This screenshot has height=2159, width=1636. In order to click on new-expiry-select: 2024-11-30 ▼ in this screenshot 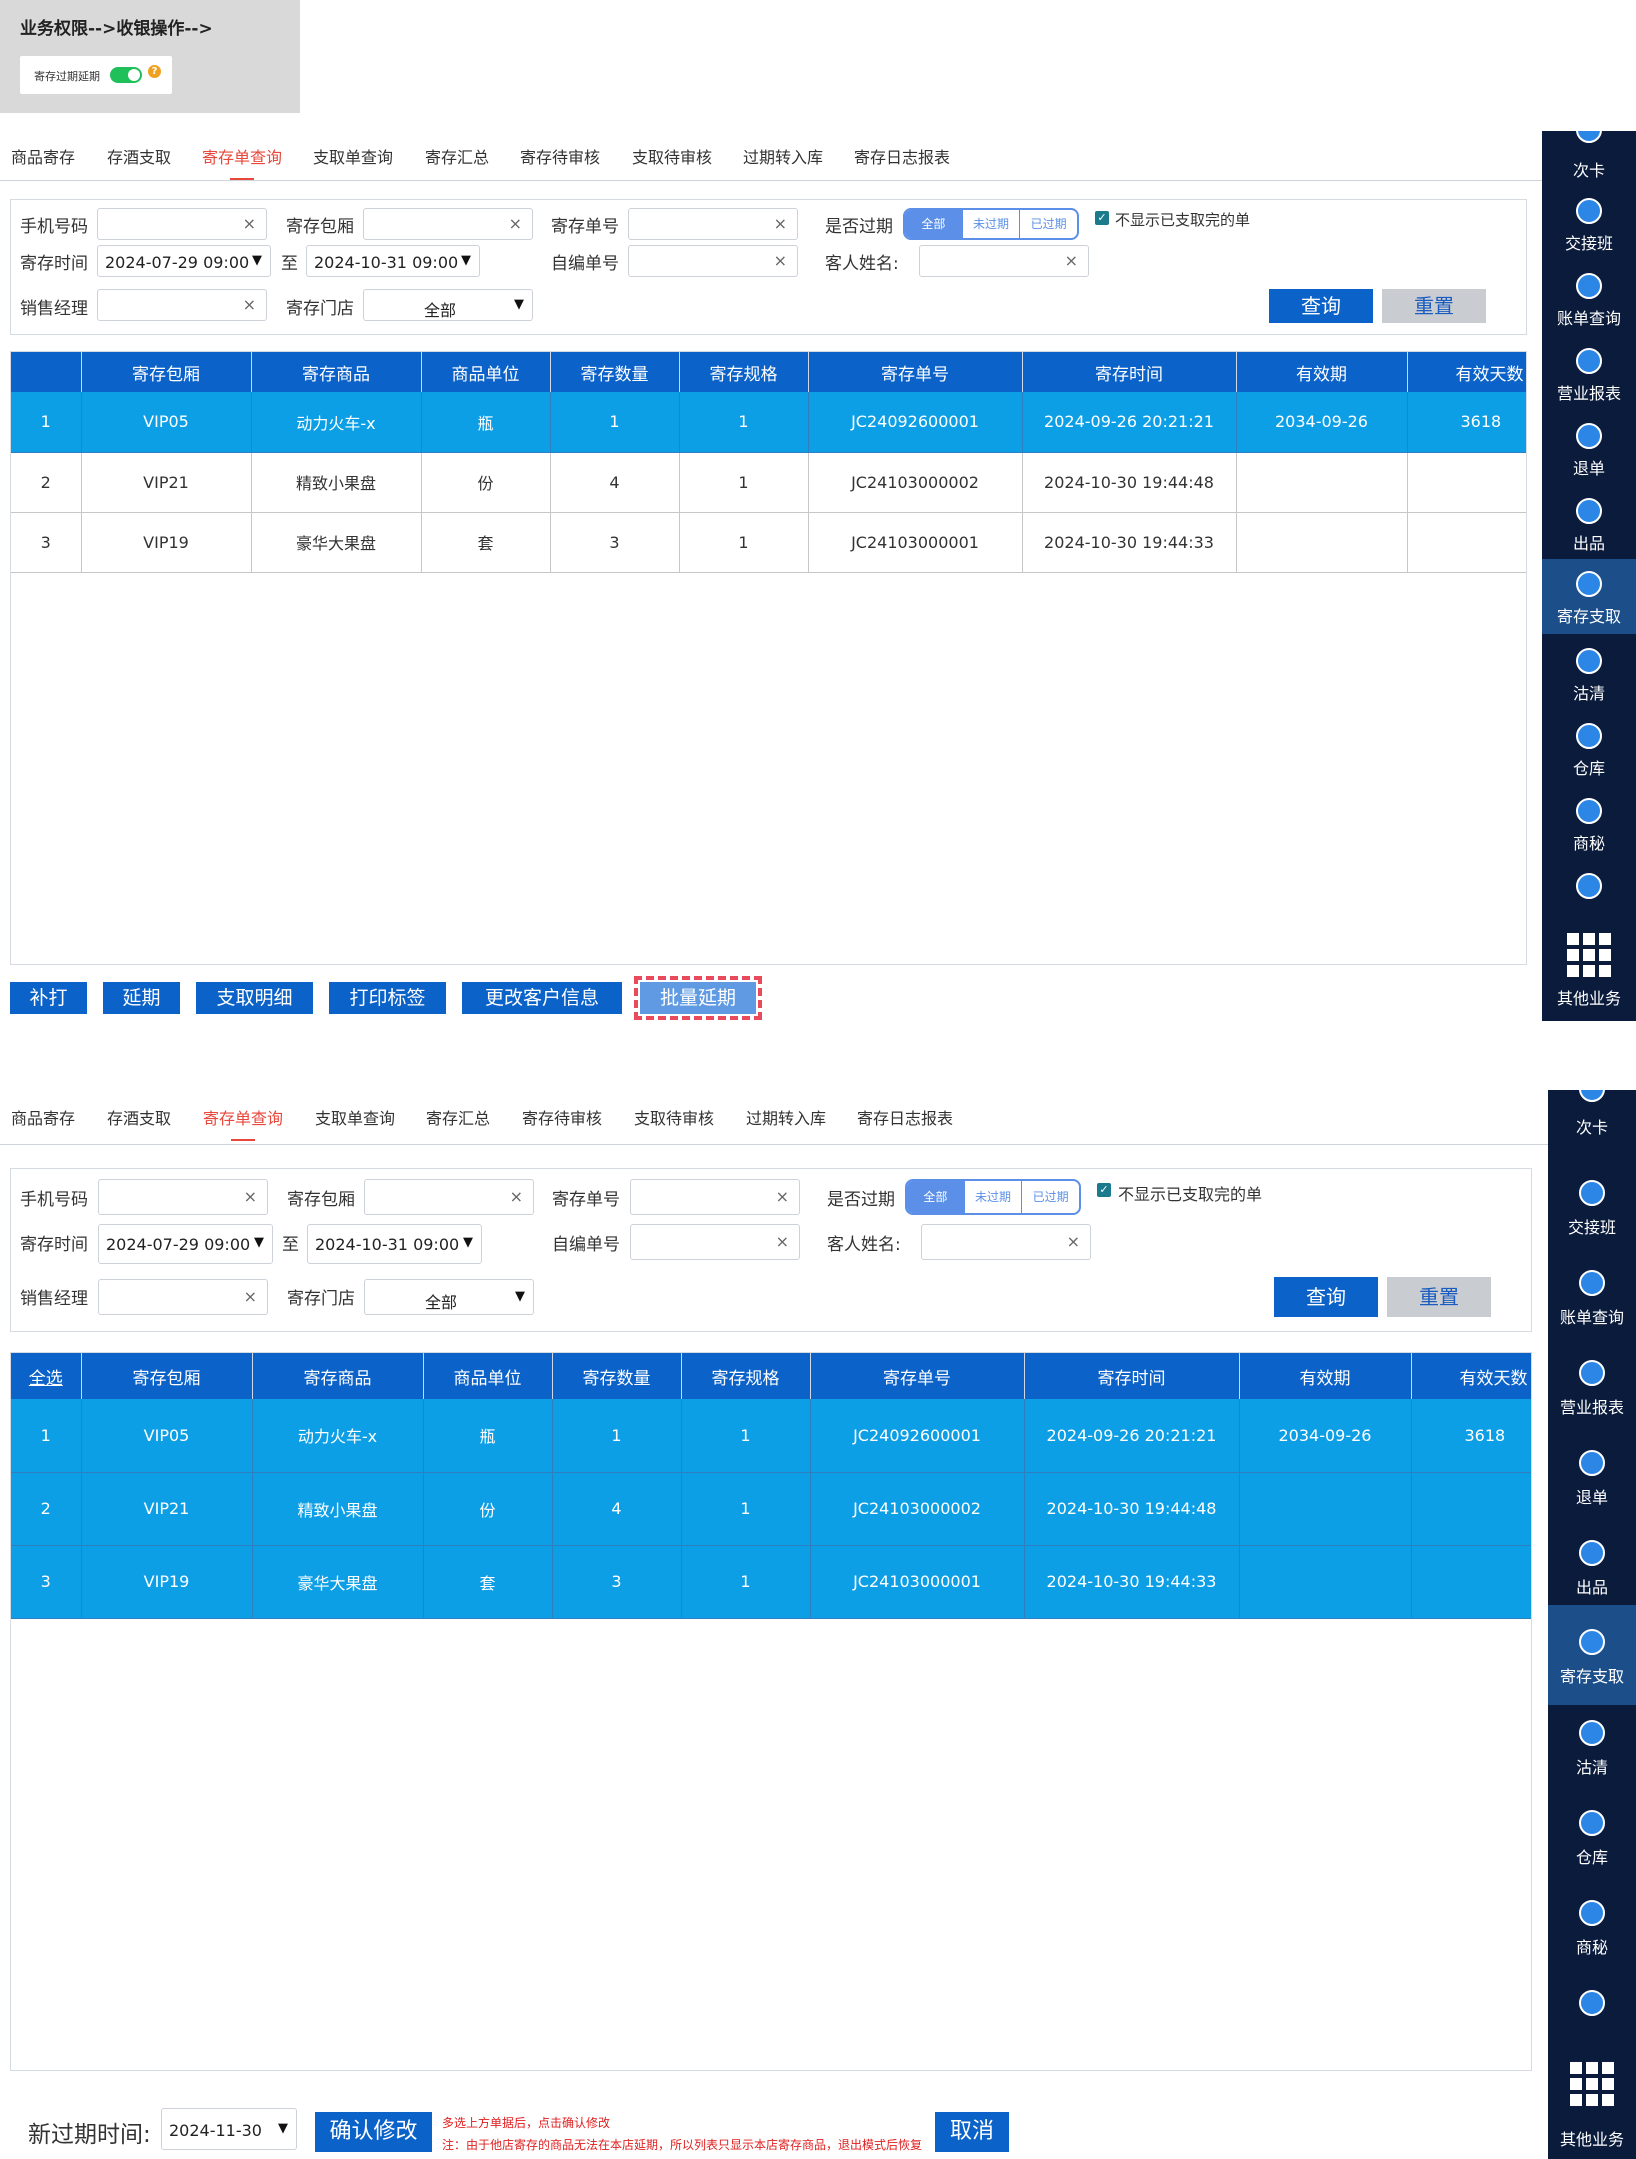, I will do `click(229, 2129)`.